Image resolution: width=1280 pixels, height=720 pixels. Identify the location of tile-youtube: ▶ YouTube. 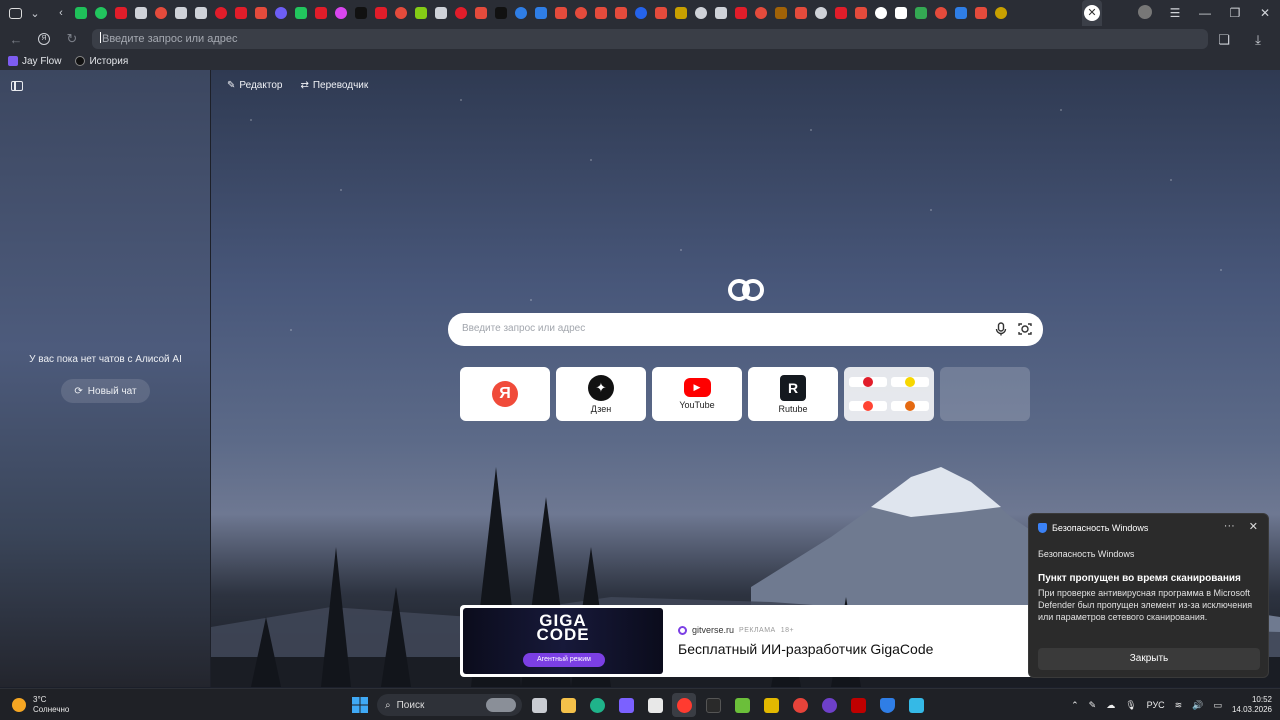
(697, 394).